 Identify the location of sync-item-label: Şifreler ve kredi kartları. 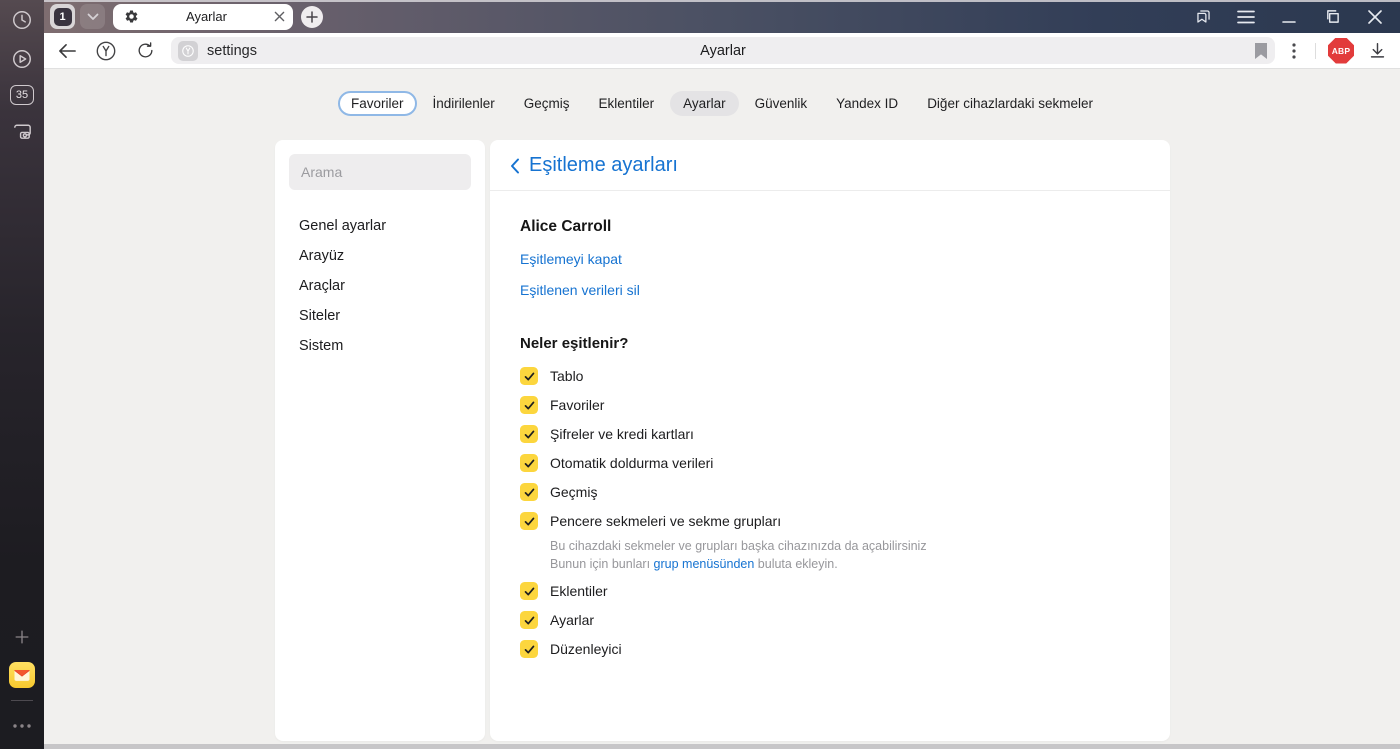
(622, 434).